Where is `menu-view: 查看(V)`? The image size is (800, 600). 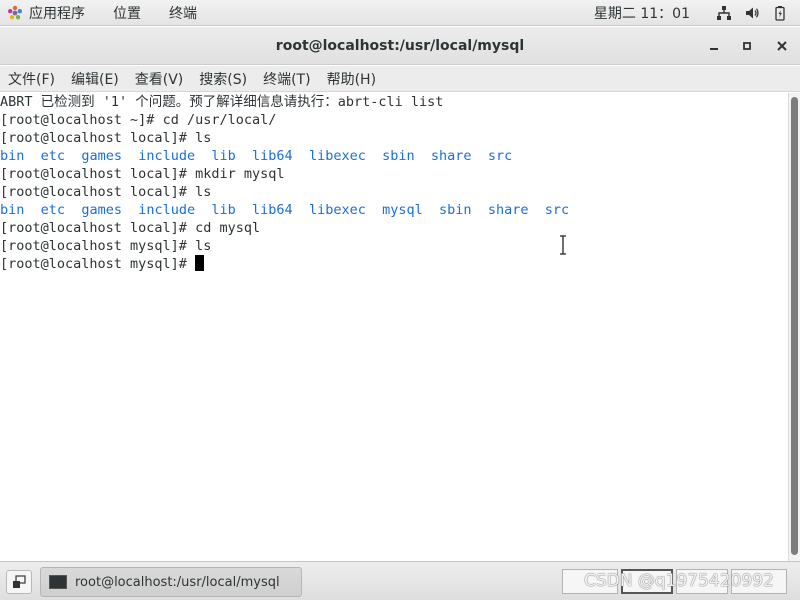 menu-view: 查看(V) is located at coordinates (159, 79).